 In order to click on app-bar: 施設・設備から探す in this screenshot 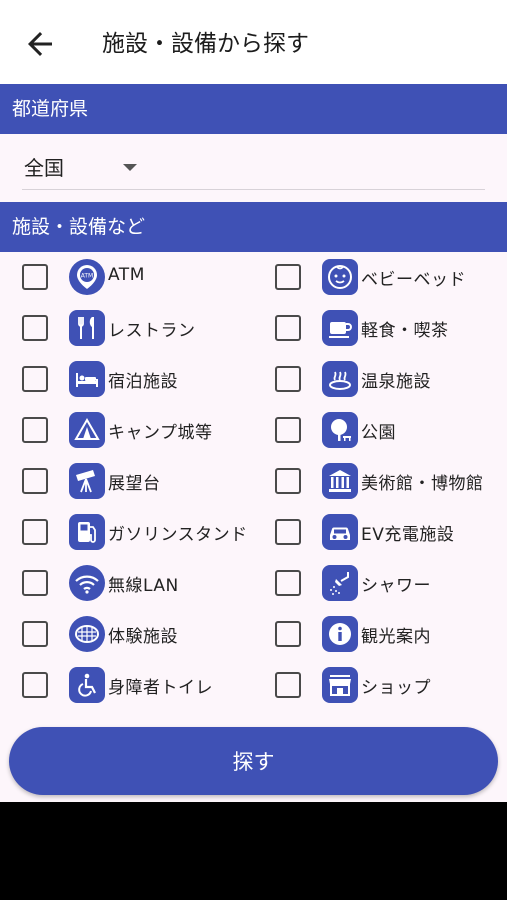, I will do `click(253, 42)`.